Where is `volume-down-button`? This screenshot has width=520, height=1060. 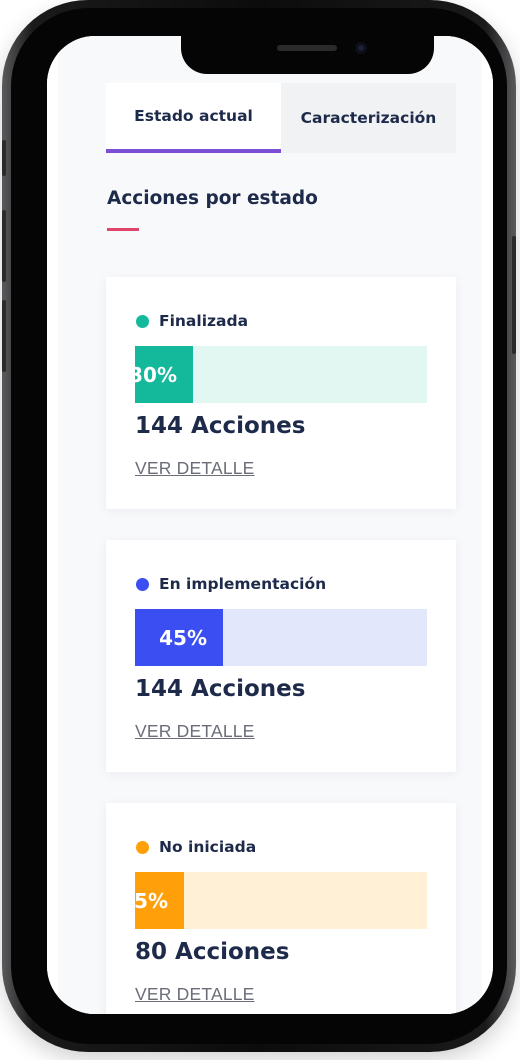 volume-down-button is located at coordinates (4, 336).